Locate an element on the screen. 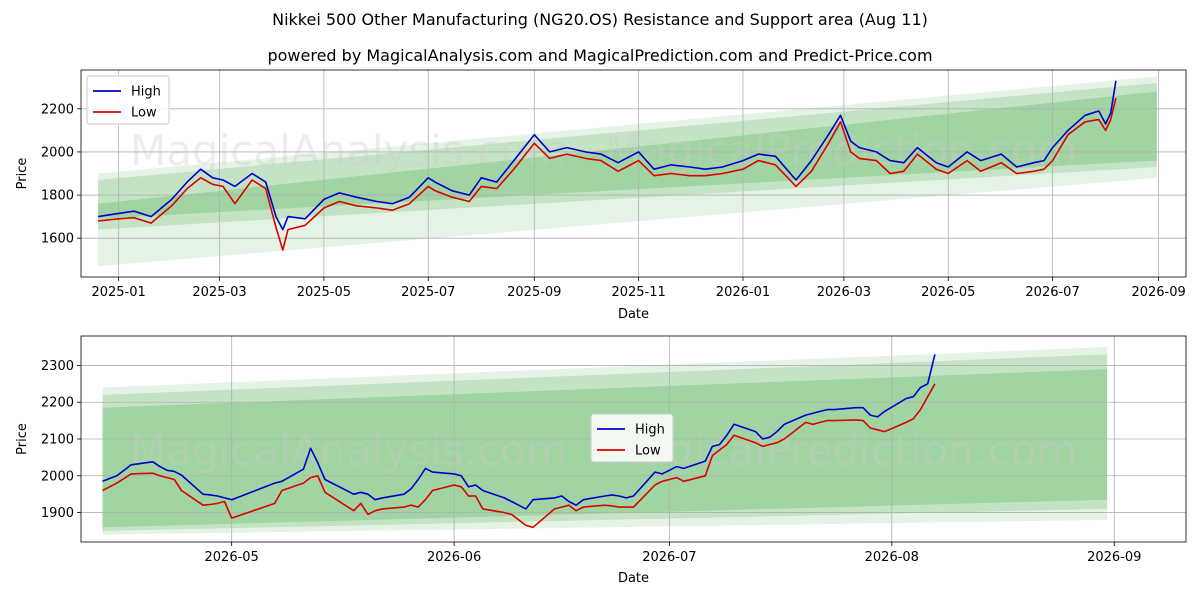 This screenshot has width=1200, height=600. x-tick-label: 2026-08 is located at coordinates (892, 557).